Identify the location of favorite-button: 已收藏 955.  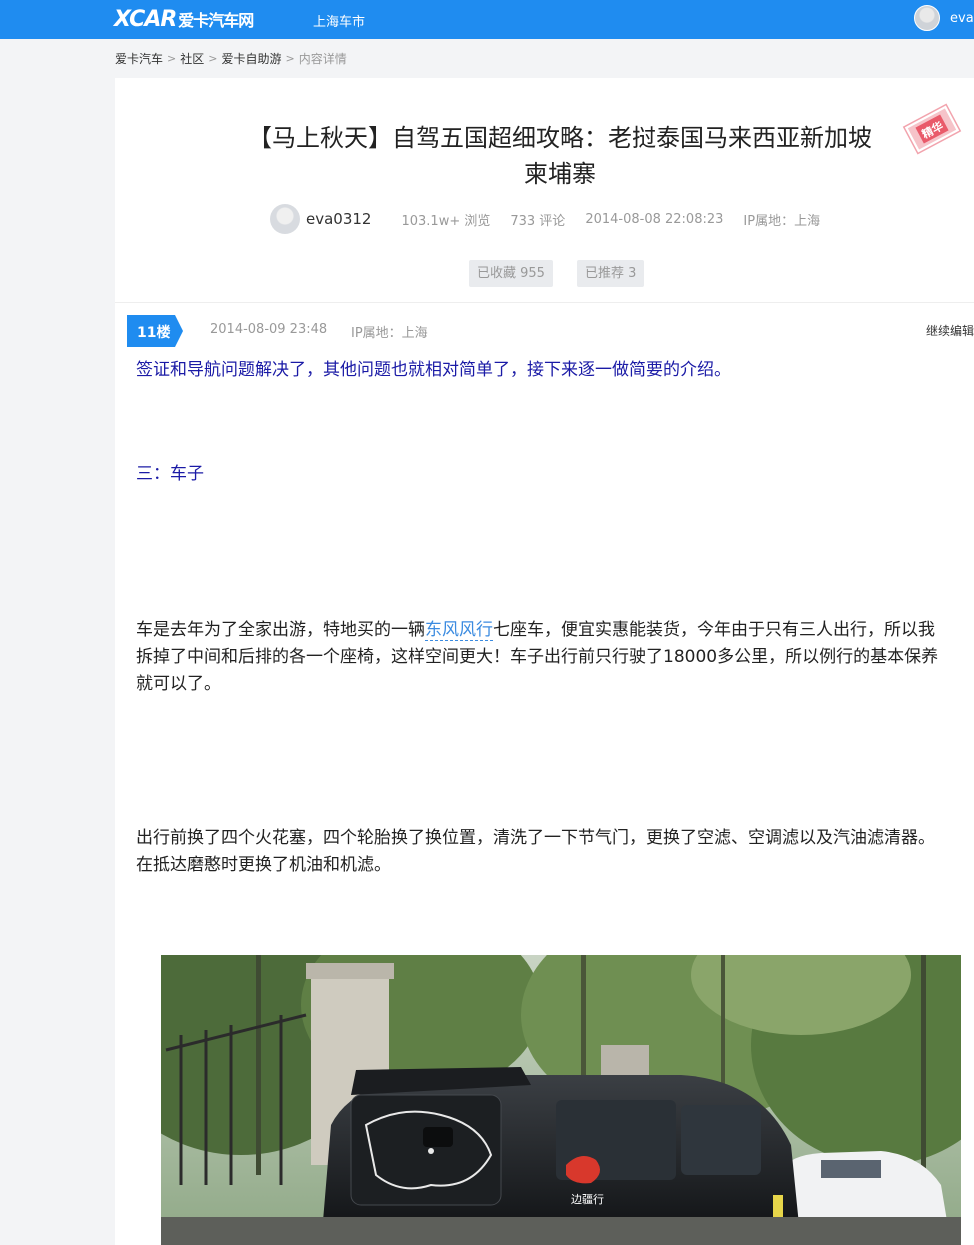
(511, 273).